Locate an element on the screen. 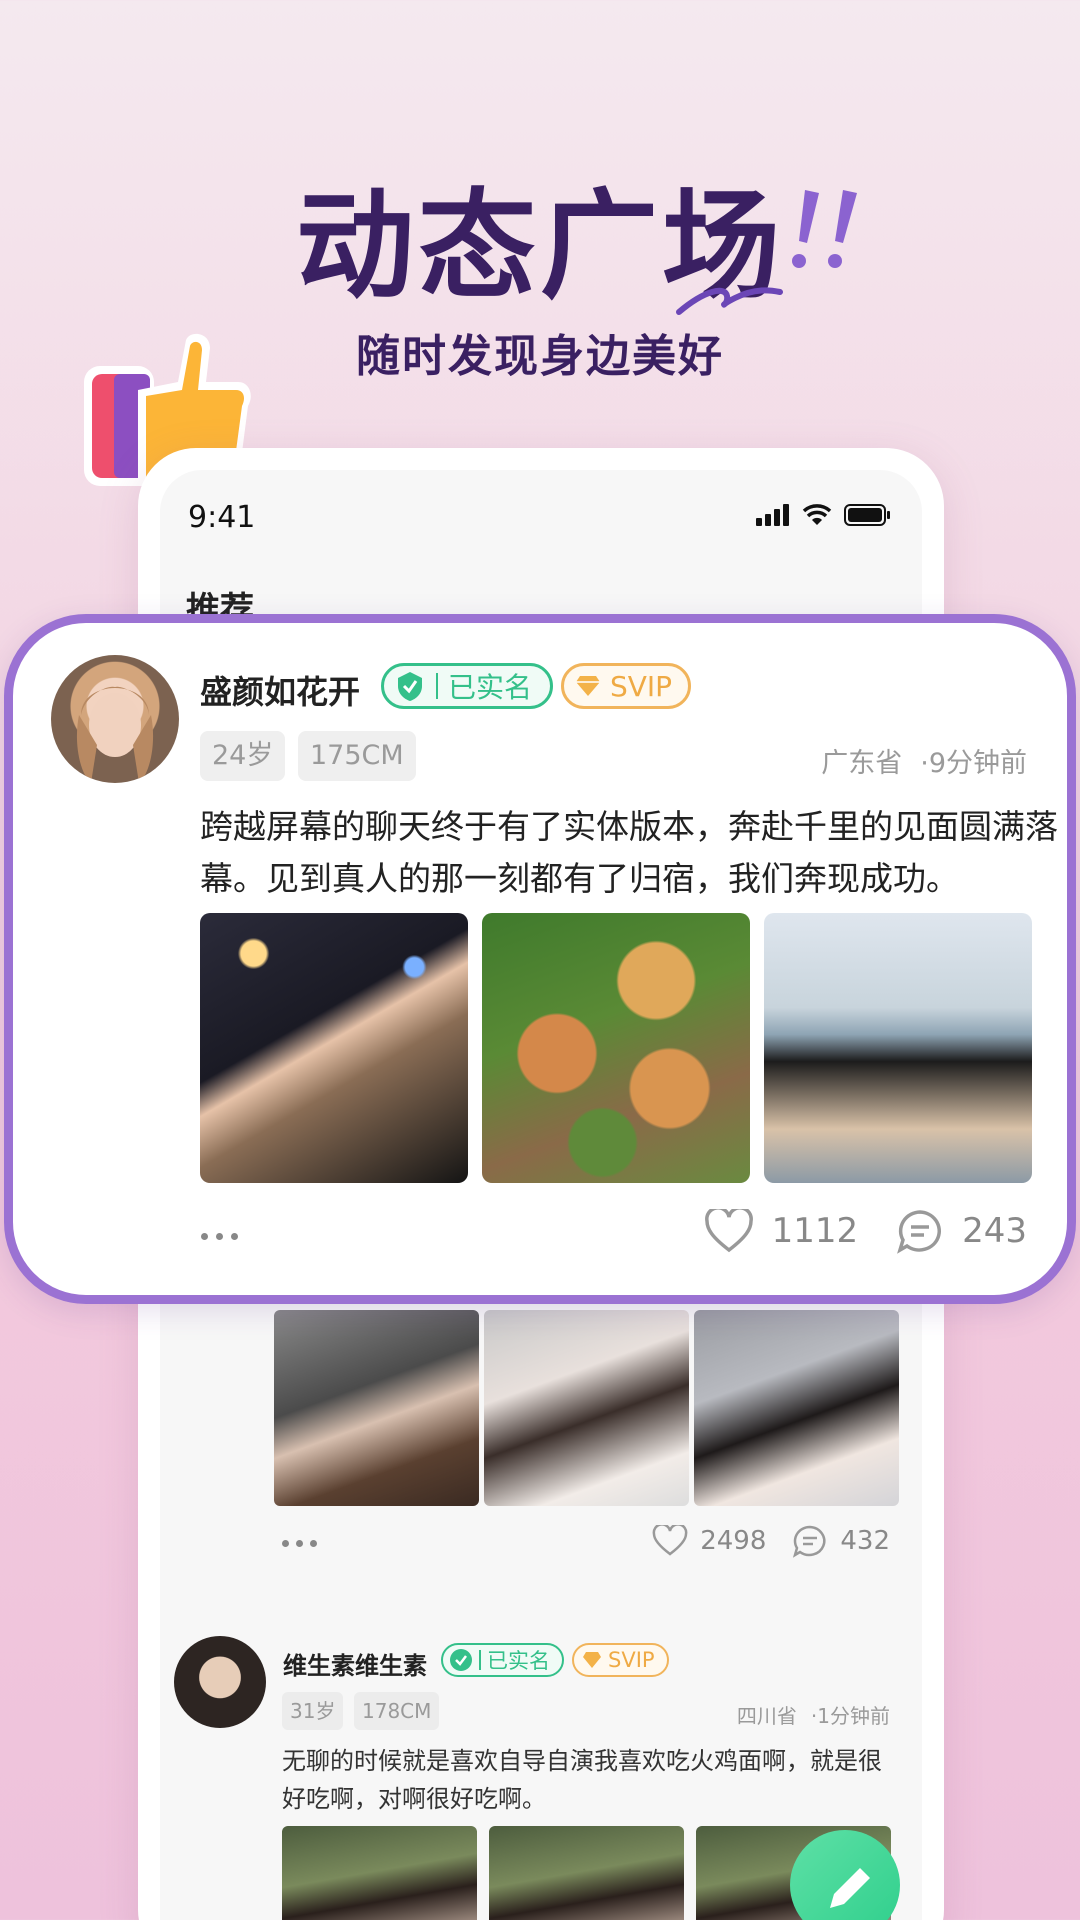  signal-icon is located at coordinates (772, 515).